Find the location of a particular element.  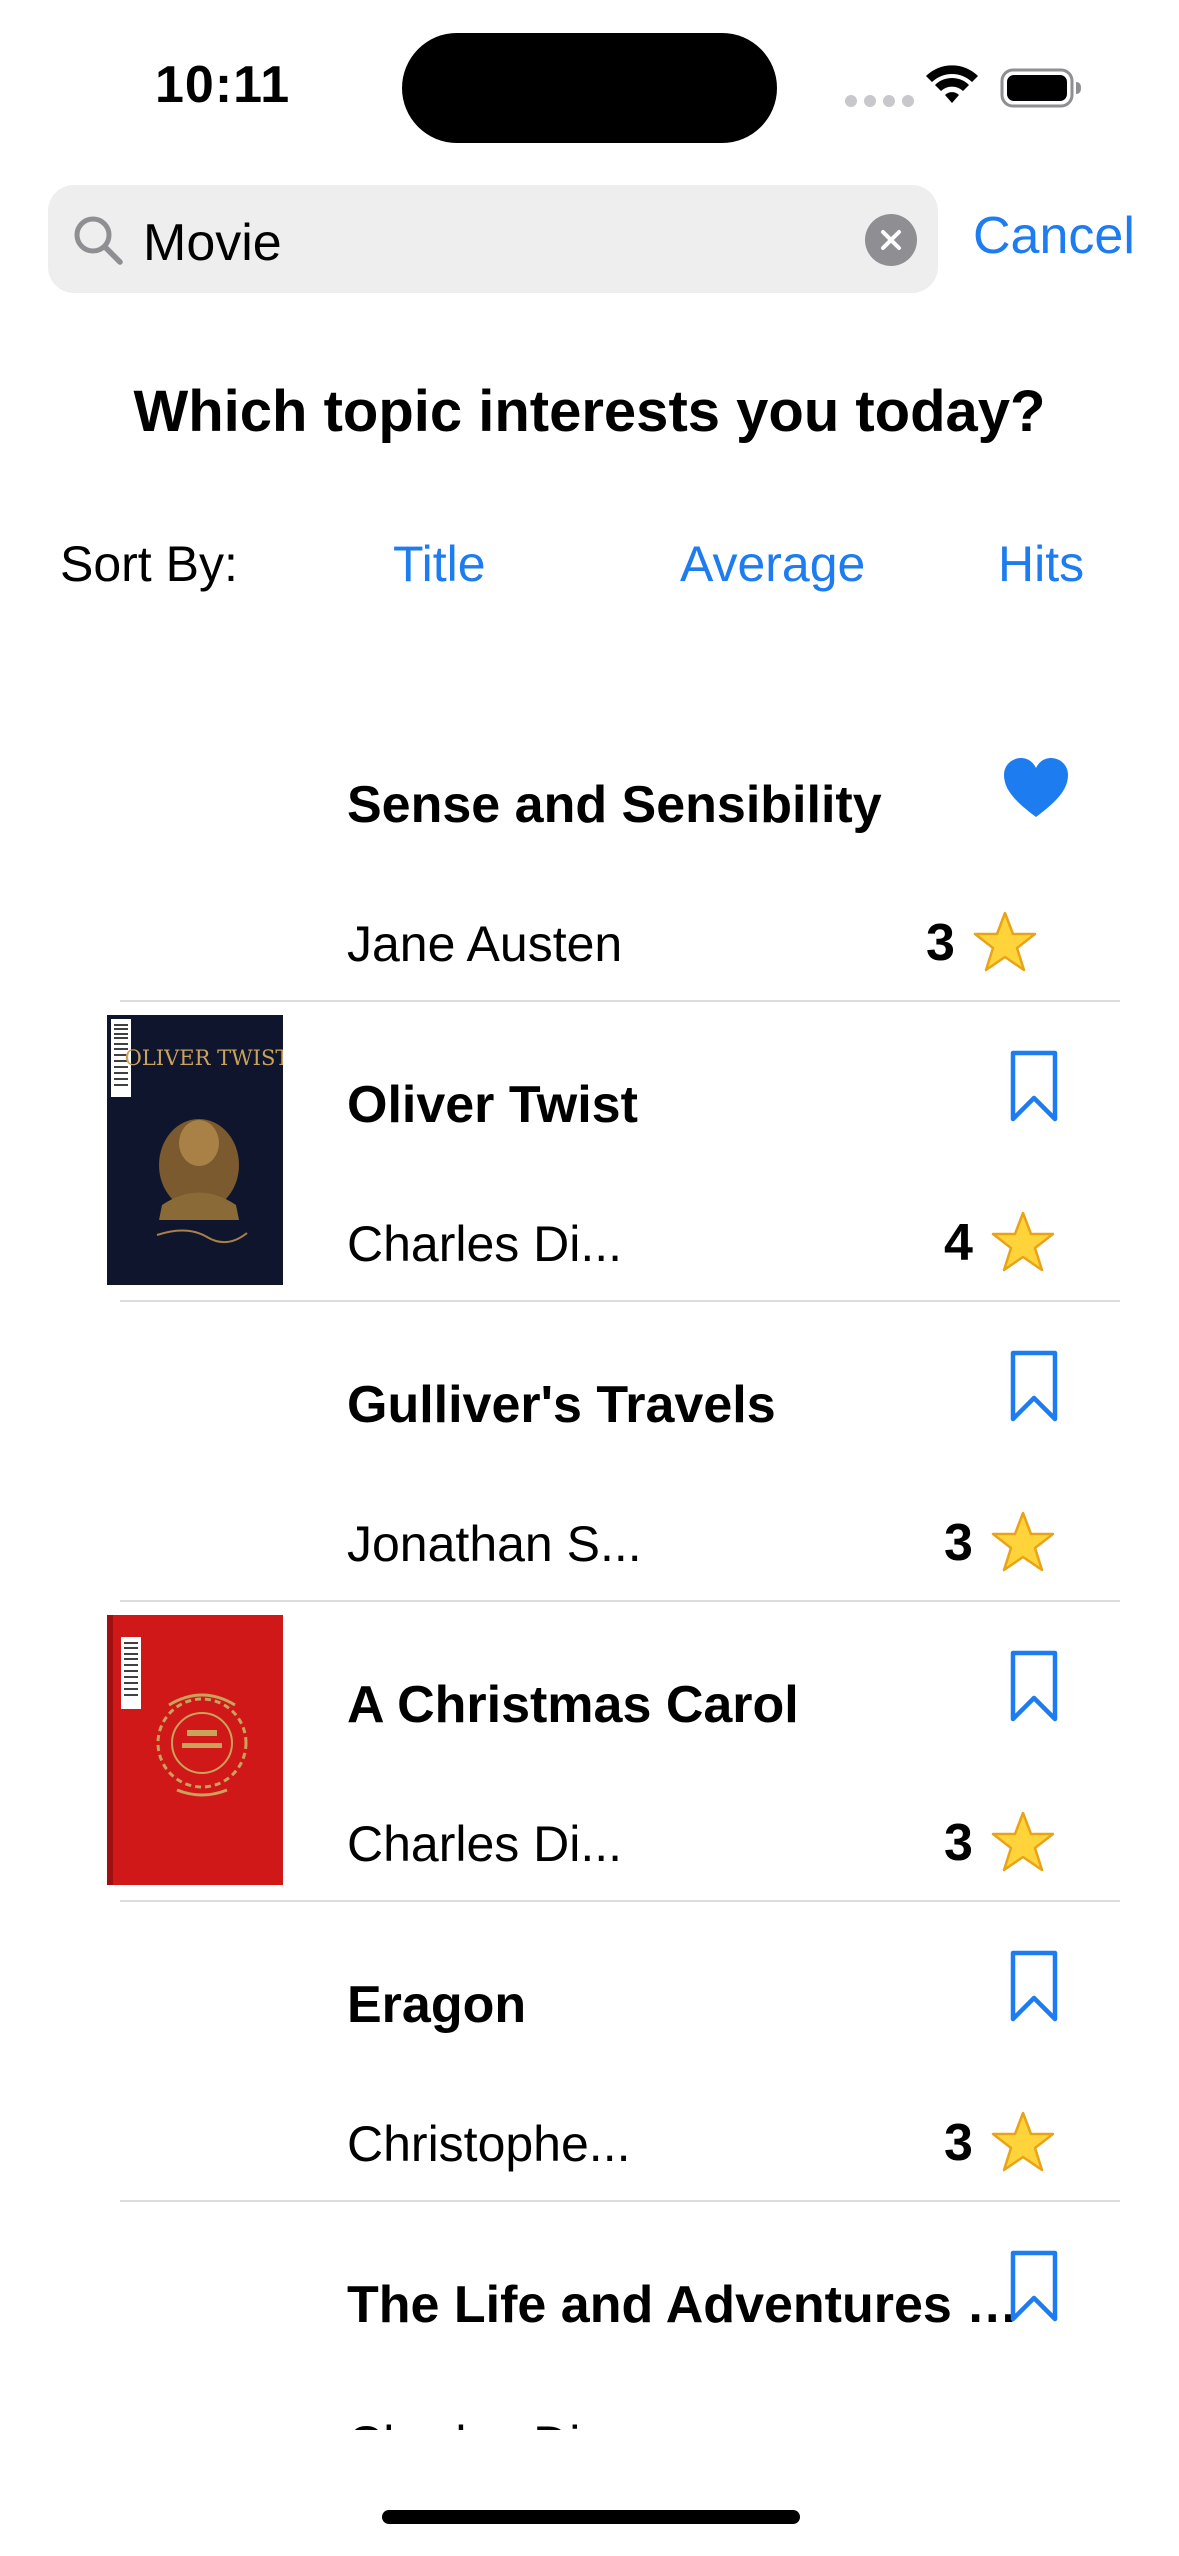

book-row: Gulliver's Travels Jonathan S... 3 is located at coordinates (589, 1450).